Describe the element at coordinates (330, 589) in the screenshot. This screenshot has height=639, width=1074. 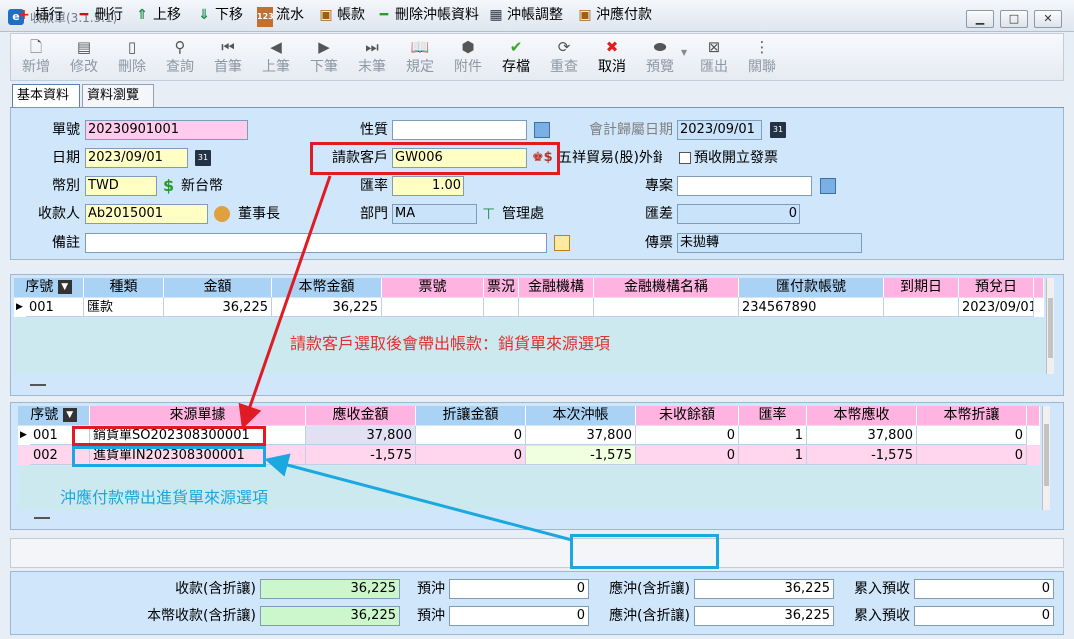
I see `receipt-total: 36,225` at that location.